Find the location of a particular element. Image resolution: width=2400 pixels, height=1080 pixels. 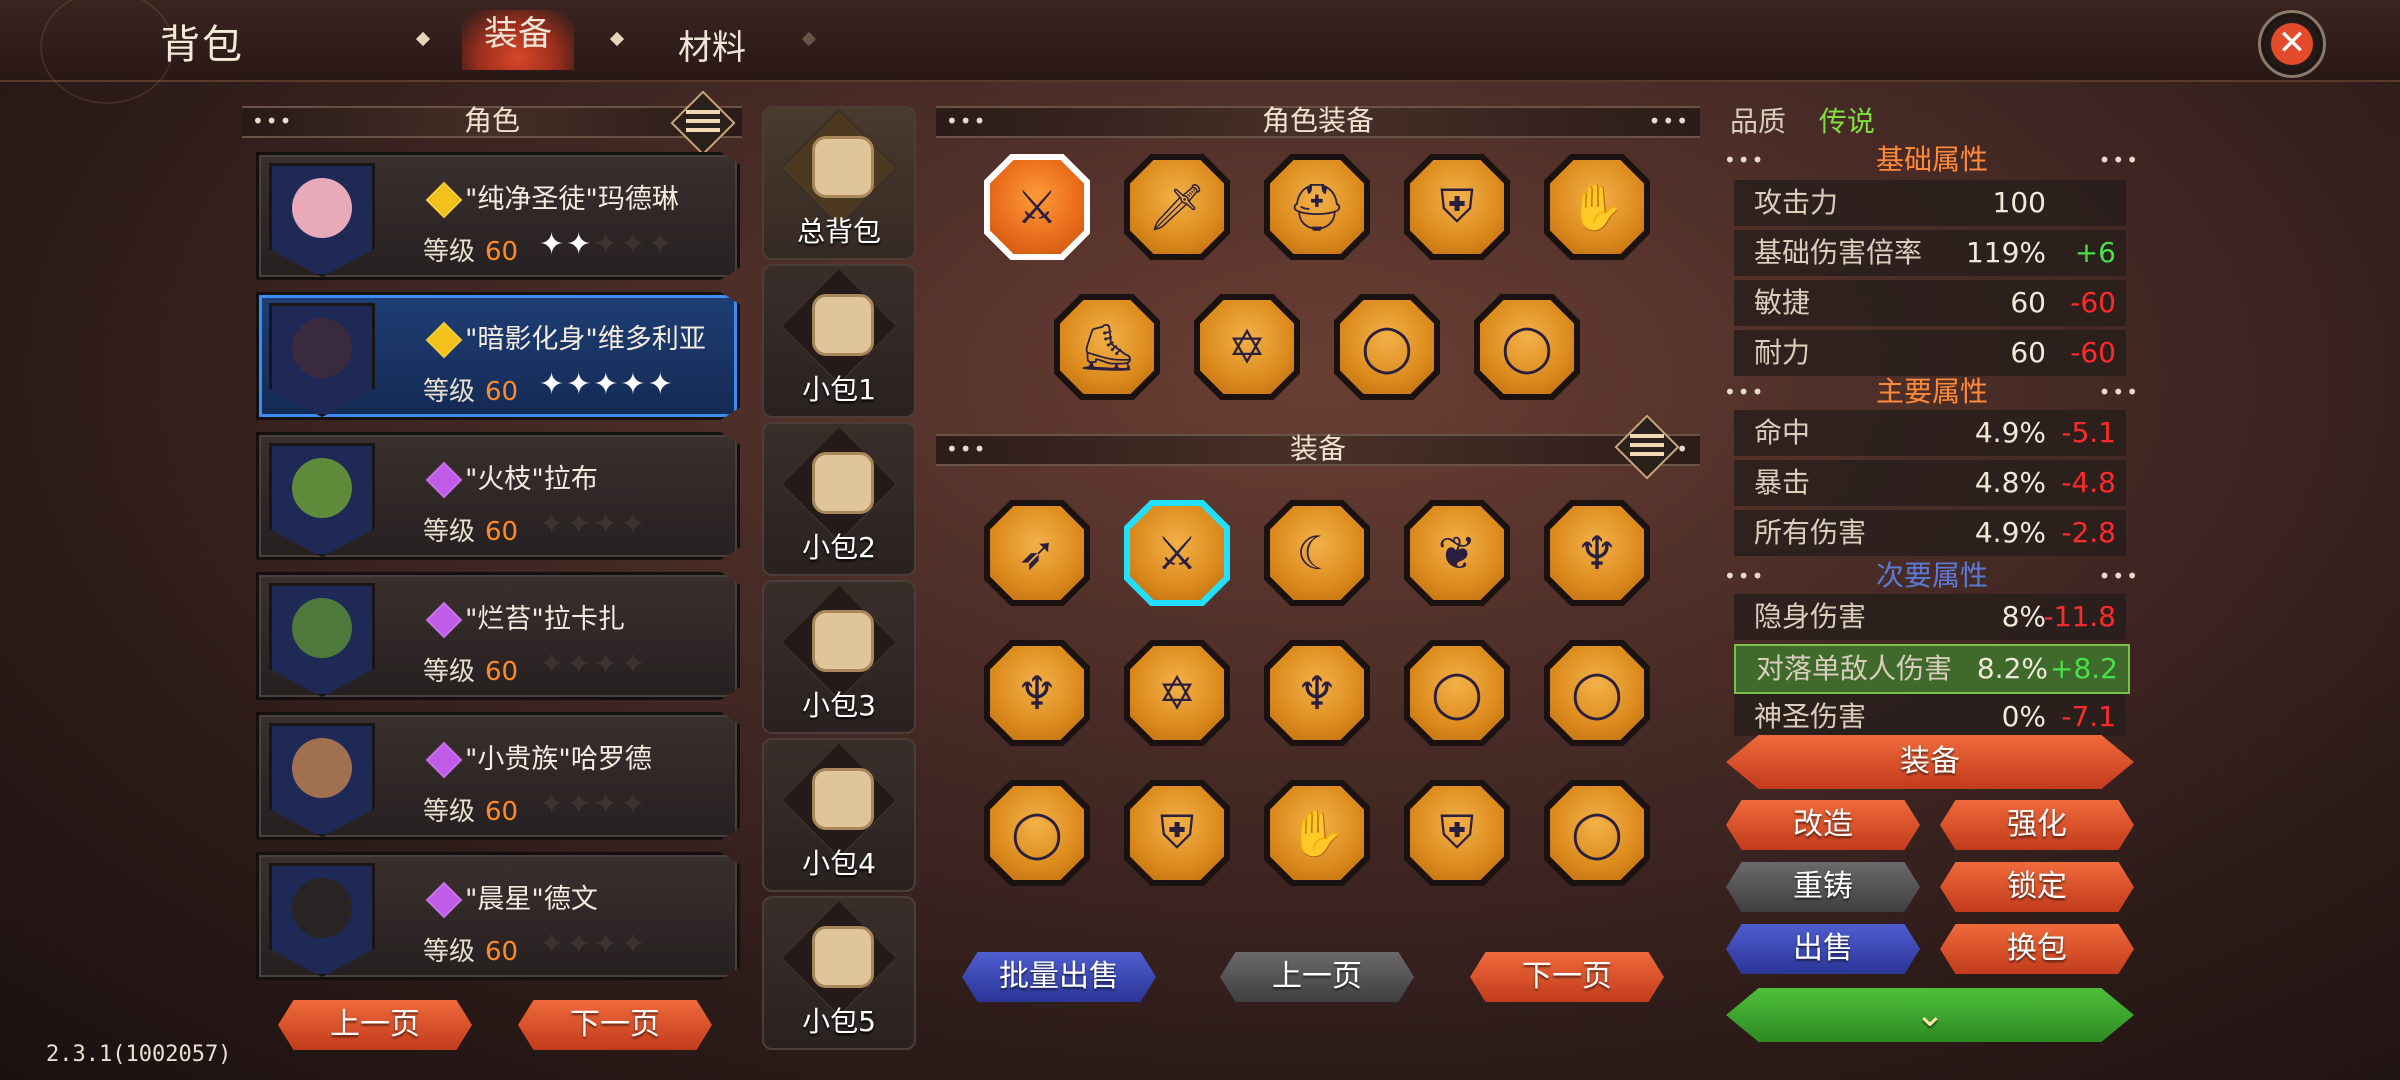

bag-label: 小包4 is located at coordinates (839, 863).